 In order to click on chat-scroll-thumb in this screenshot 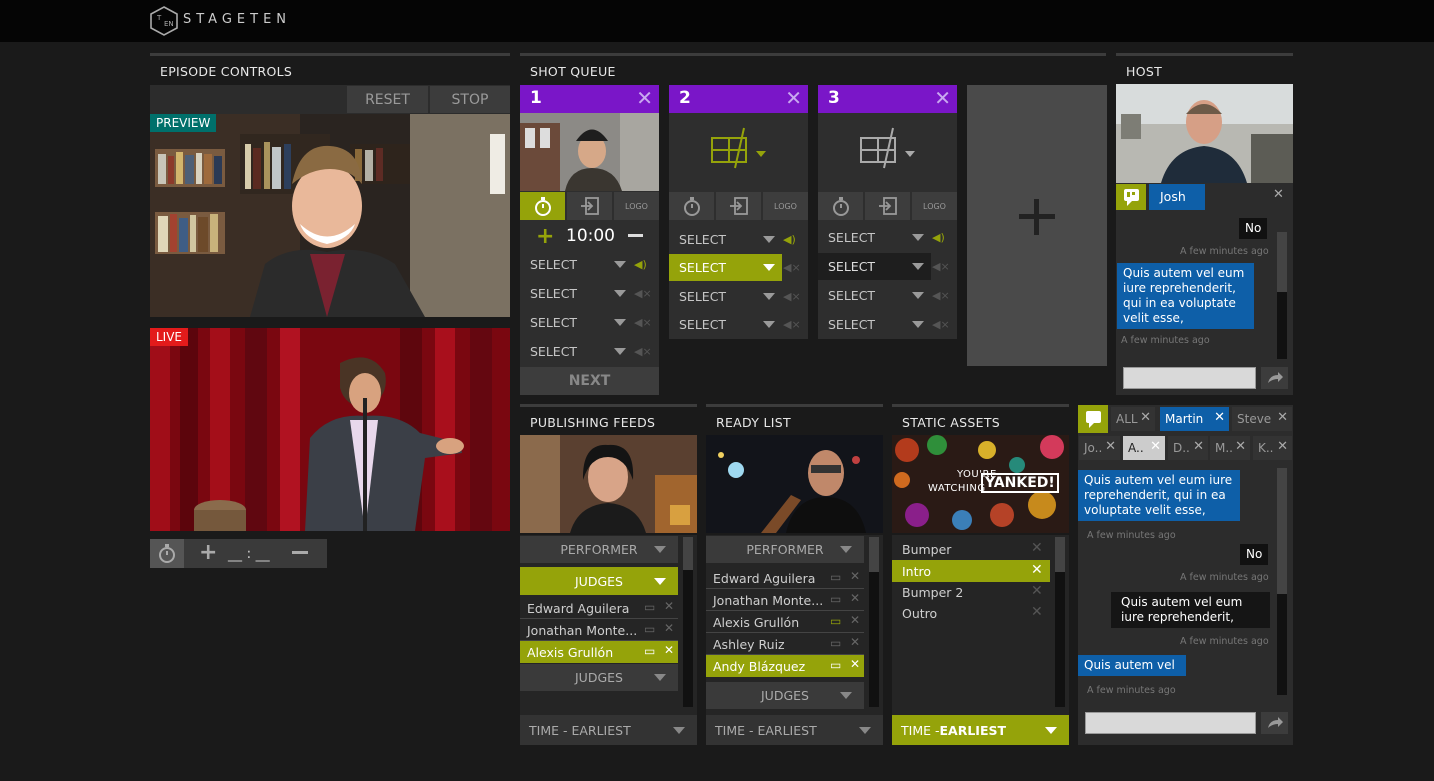, I will do `click(1282, 644)`.